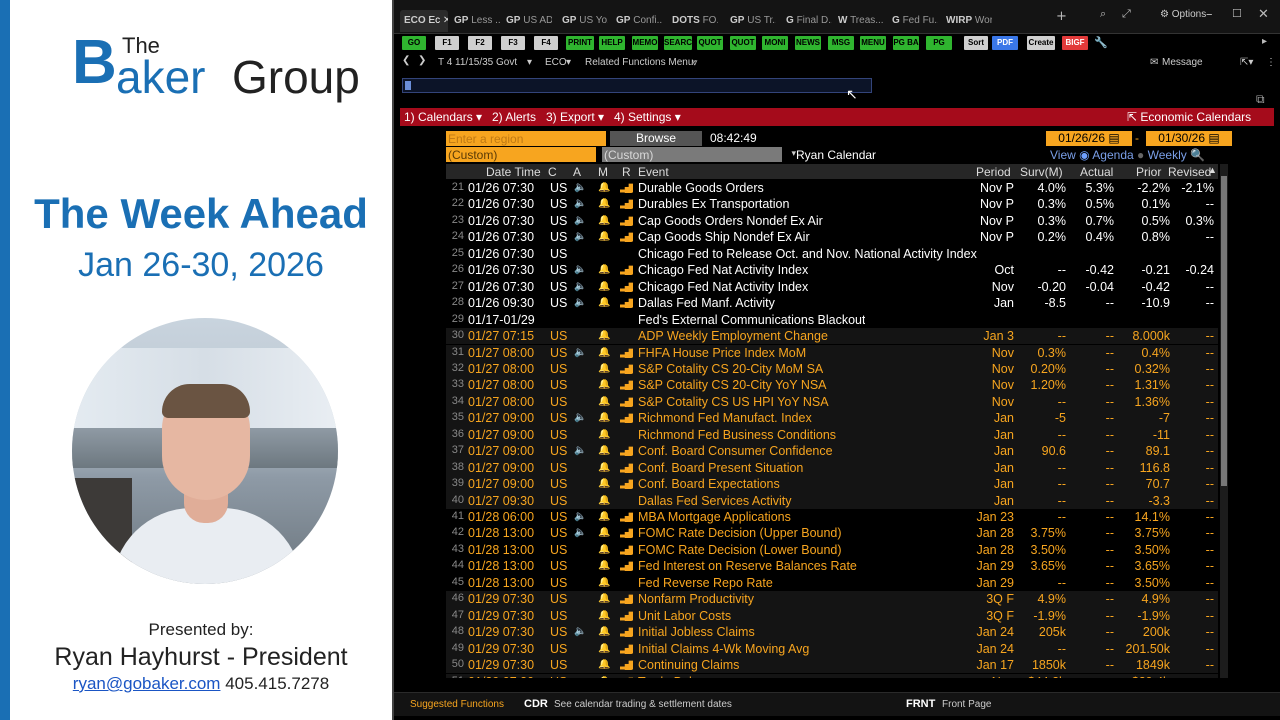  Describe the element at coordinates (678, 677) in the screenshot. I see `row-event: Trade Balance` at that location.